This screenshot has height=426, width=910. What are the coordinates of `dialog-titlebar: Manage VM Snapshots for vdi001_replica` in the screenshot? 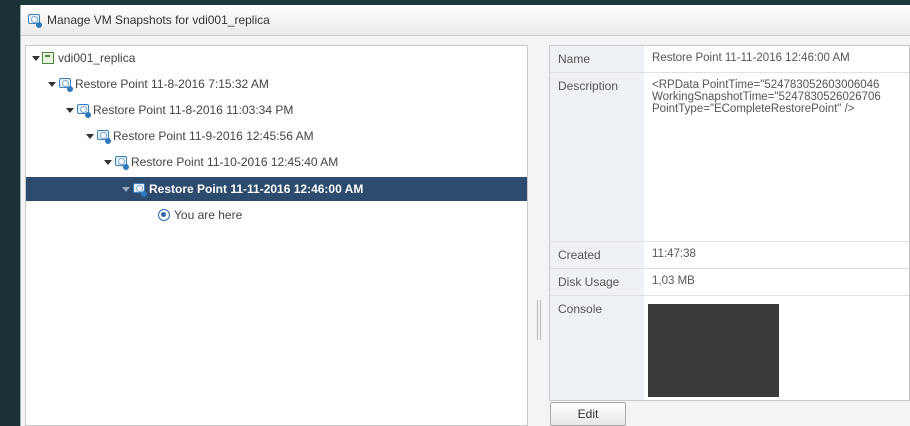 It's located at (465, 20).